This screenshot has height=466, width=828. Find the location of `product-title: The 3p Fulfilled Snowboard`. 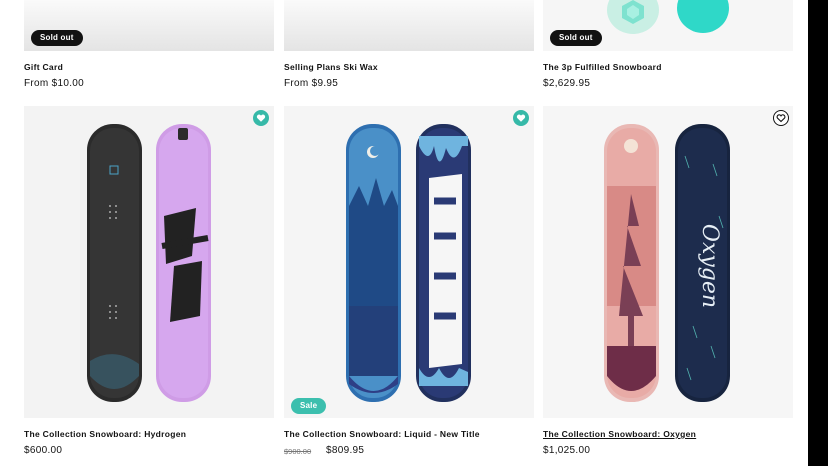

product-title: The 3p Fulfilled Snowboard is located at coordinates (602, 67).